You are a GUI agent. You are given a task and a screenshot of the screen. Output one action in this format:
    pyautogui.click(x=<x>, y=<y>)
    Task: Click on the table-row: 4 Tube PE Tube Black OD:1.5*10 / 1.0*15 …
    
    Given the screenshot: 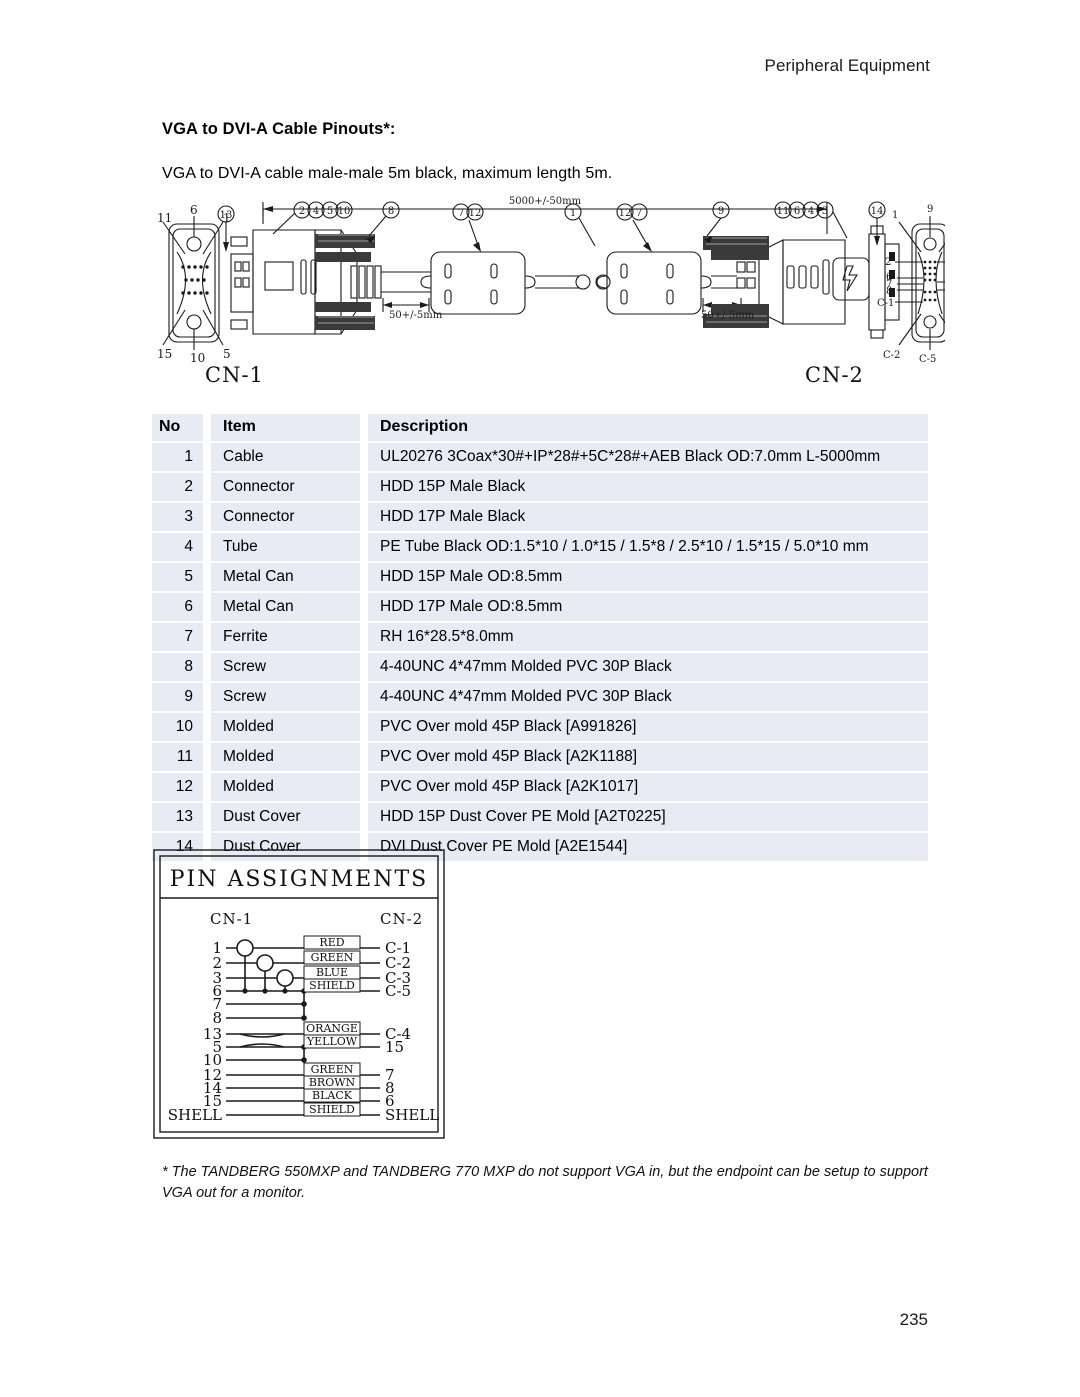 What is the action you would take?
    pyautogui.click(x=540, y=546)
    